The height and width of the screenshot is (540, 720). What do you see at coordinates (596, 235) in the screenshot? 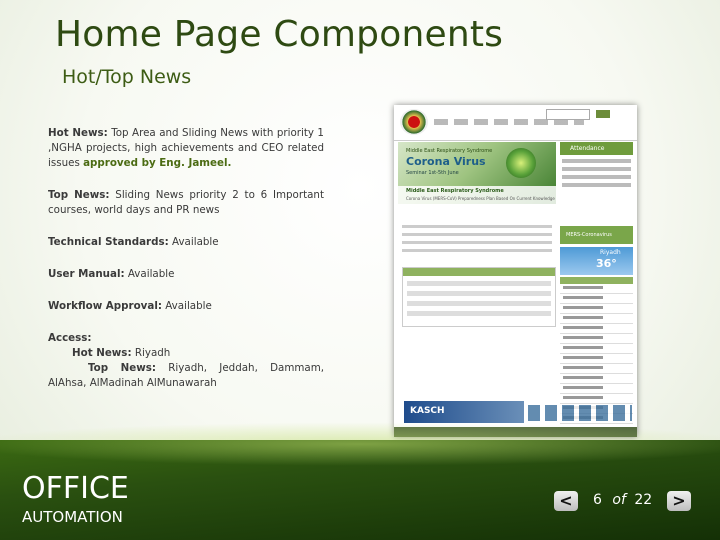
I see `mers-box: MERS-Coronavirus` at bounding box center [596, 235].